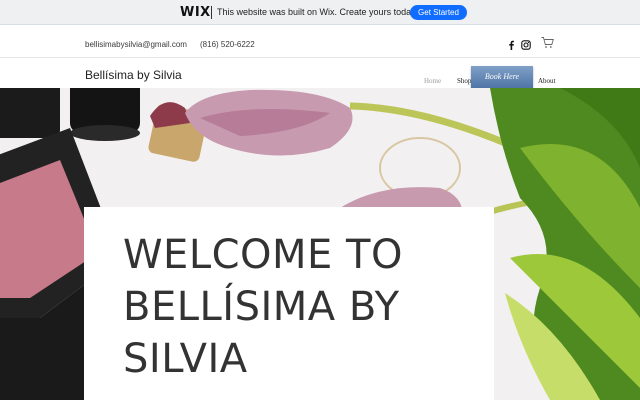  What do you see at coordinates (195, 12) in the screenshot?
I see `wix-logo: WIX` at bounding box center [195, 12].